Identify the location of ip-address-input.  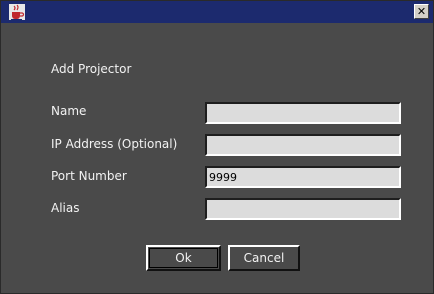
(303, 145).